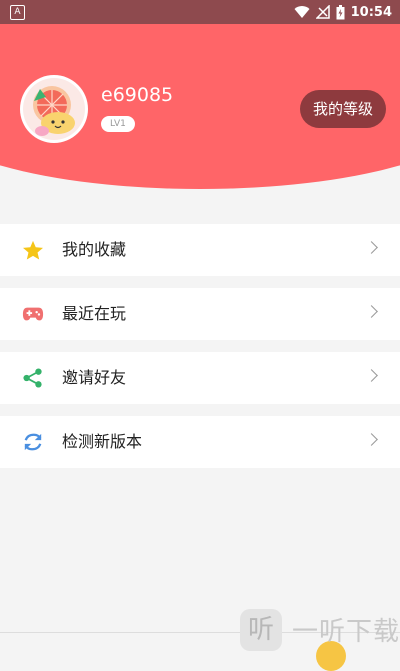 The image size is (400, 671). I want to click on refresh-icon, so click(33, 442).